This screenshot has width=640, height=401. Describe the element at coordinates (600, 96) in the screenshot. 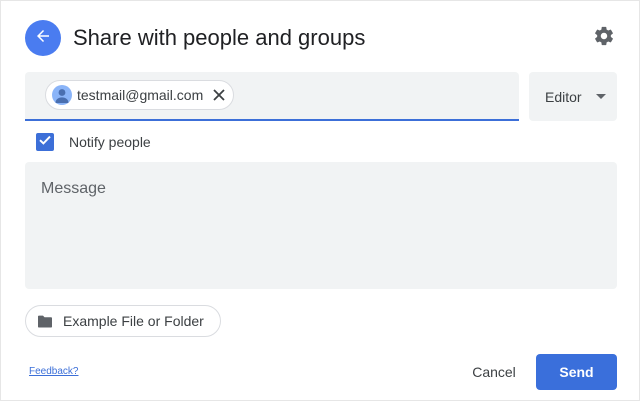

I see `caret-down-icon` at that location.